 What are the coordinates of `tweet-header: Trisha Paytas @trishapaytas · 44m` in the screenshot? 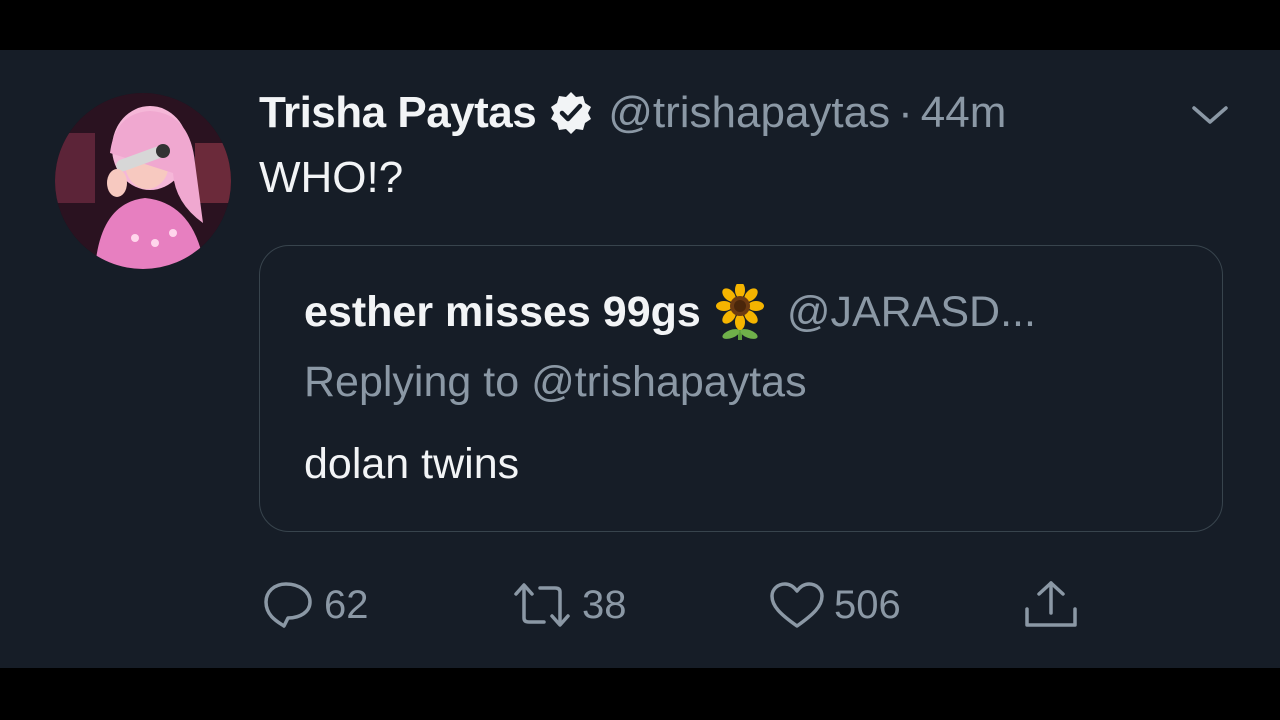 It's located at (632, 113).